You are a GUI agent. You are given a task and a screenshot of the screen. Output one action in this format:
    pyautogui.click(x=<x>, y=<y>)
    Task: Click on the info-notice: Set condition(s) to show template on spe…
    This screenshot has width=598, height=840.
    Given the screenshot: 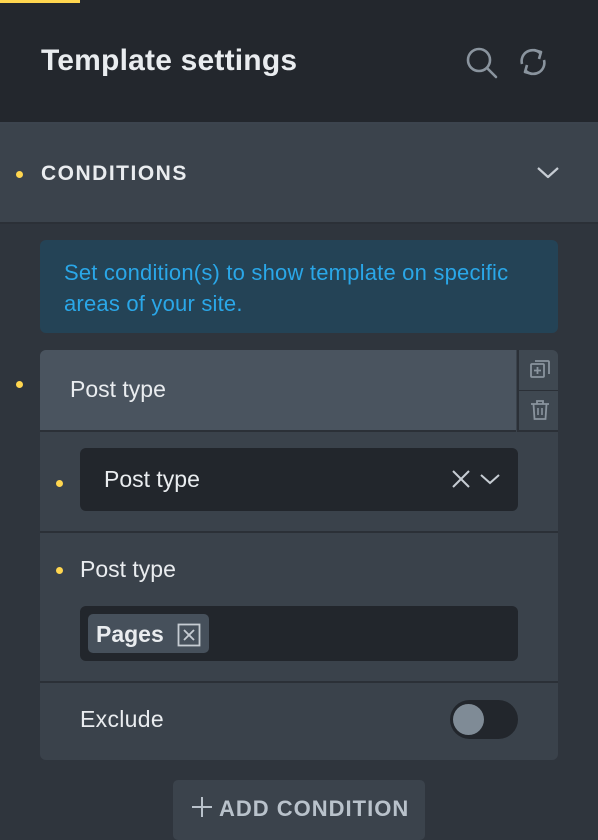 What is the action you would take?
    pyautogui.click(x=299, y=286)
    